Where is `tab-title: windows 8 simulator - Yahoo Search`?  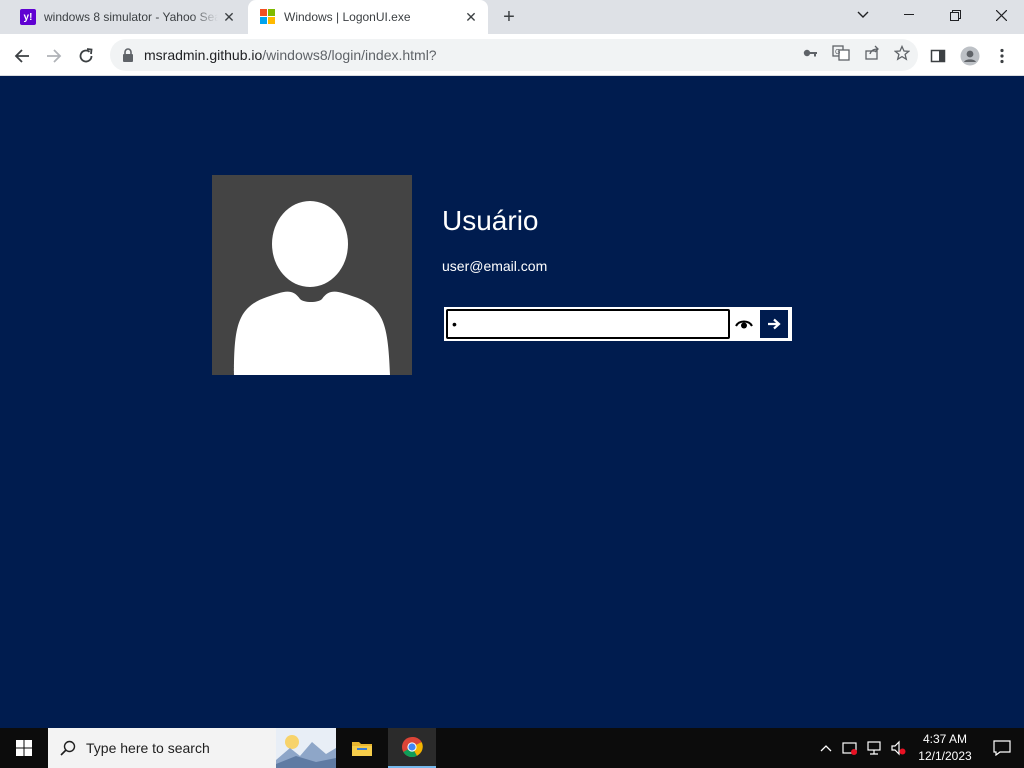
tab-title: windows 8 simulator - Yahoo Search is located at coordinates (131, 17).